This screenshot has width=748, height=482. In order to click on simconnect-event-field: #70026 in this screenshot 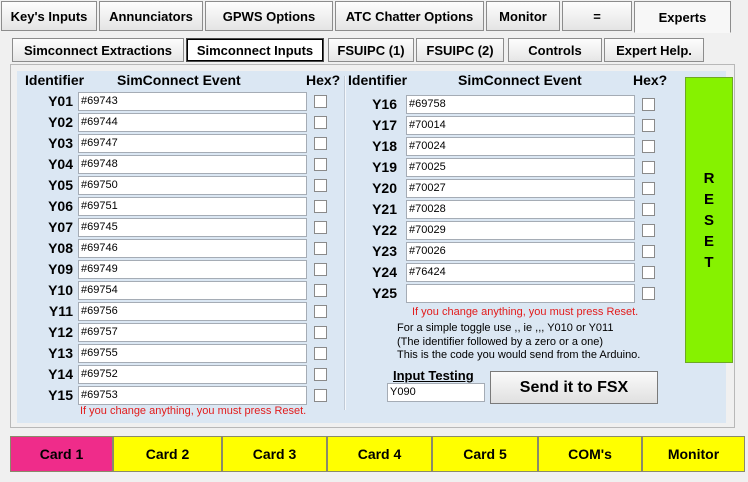, I will do `click(520, 251)`.